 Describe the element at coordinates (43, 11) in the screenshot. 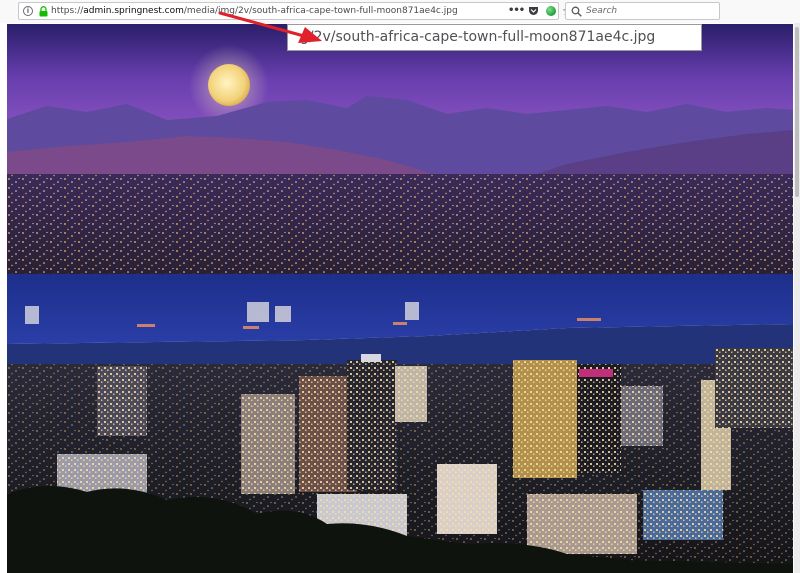

I see `lock-icon` at that location.